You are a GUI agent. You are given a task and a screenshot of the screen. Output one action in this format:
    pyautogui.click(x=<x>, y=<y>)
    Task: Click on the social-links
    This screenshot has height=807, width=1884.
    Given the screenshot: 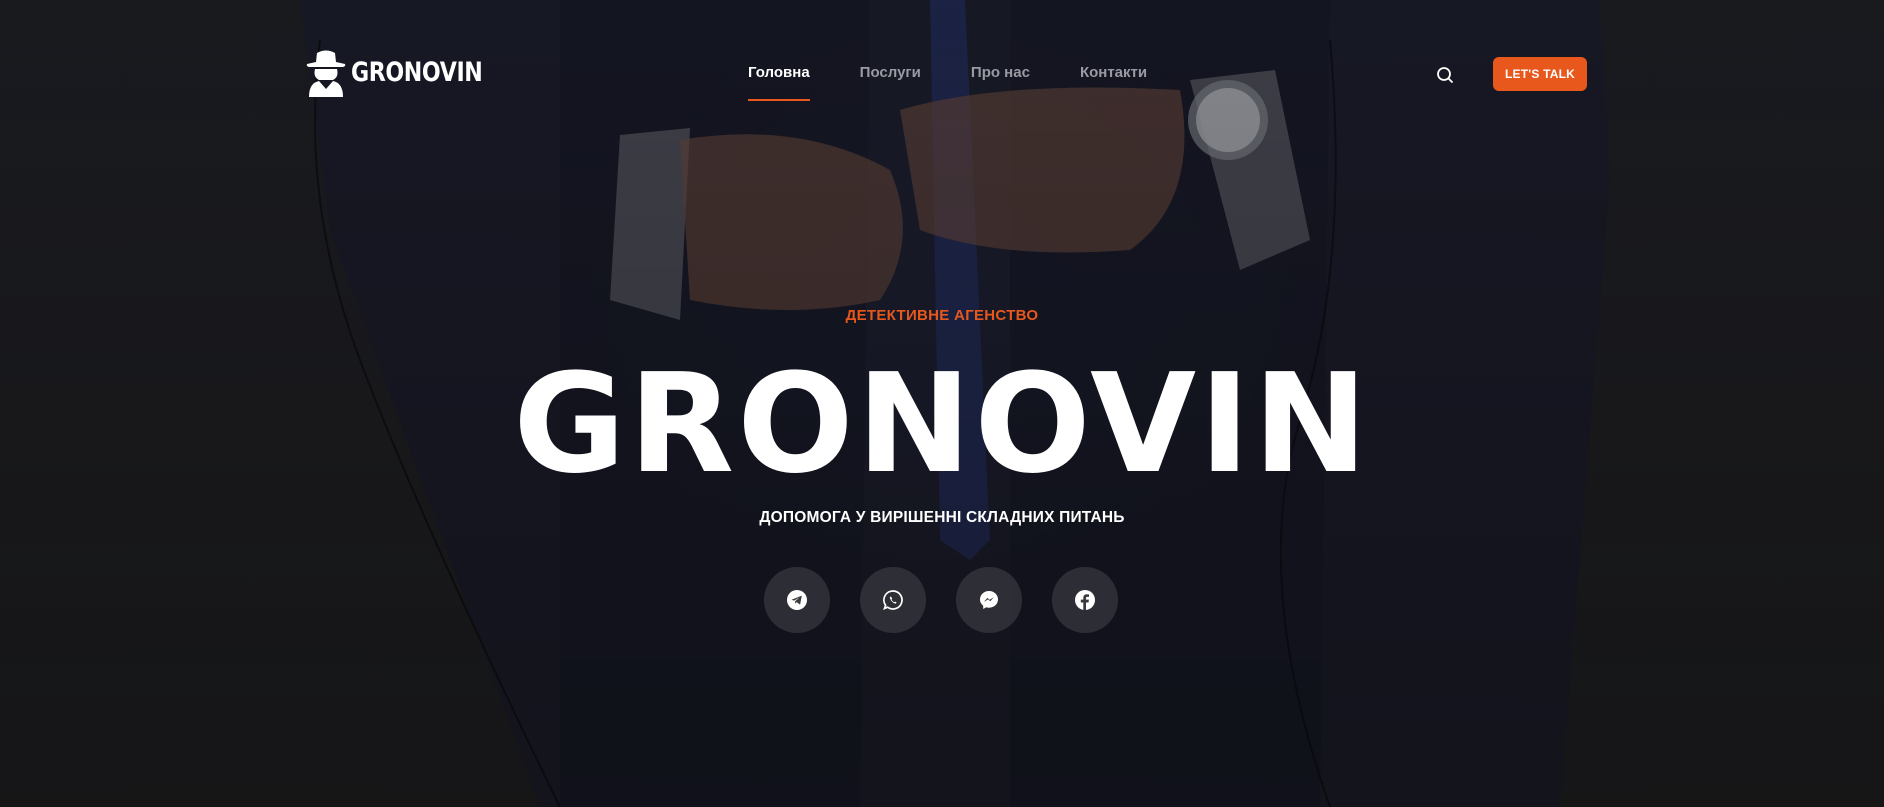 What is the action you would take?
    pyautogui.click(x=941, y=600)
    